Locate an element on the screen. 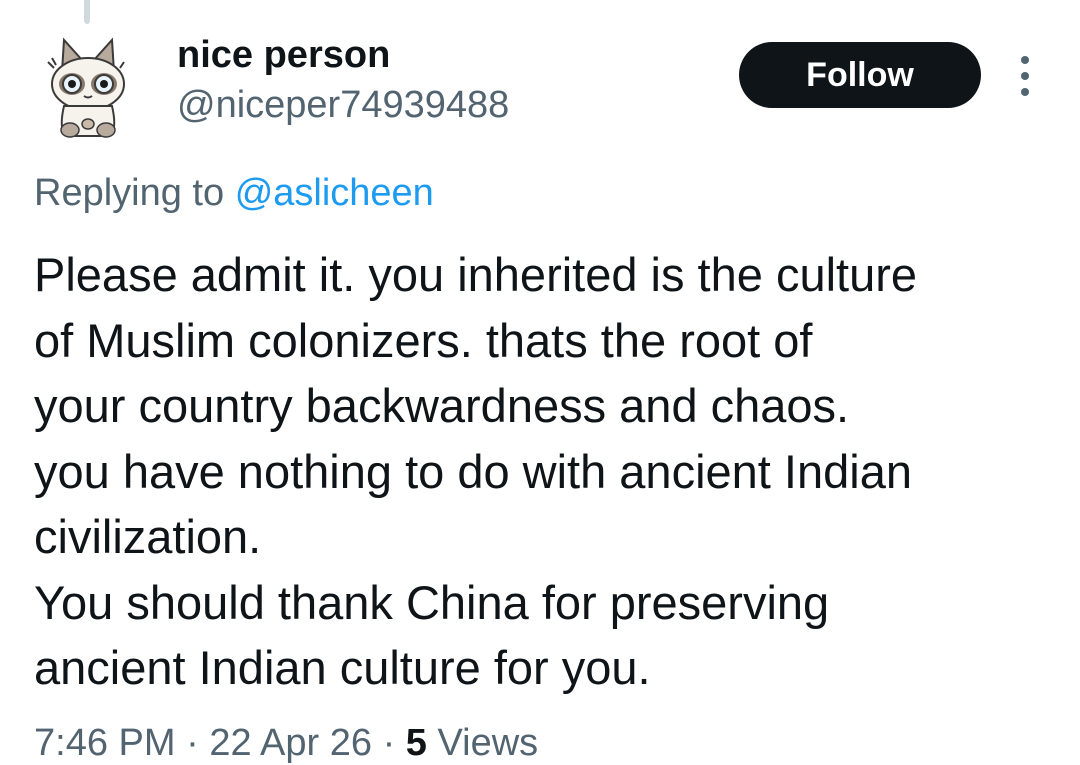 This screenshot has height=765, width=1080. views-count: 5 is located at coordinates (416, 743).